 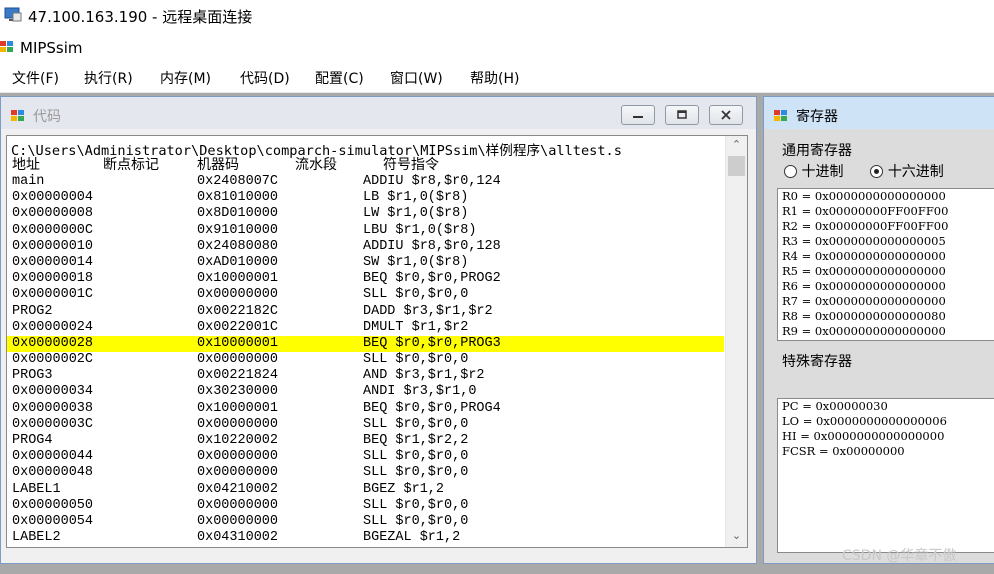 What do you see at coordinates (682, 115) in the screenshot?
I see `restore-button` at bounding box center [682, 115].